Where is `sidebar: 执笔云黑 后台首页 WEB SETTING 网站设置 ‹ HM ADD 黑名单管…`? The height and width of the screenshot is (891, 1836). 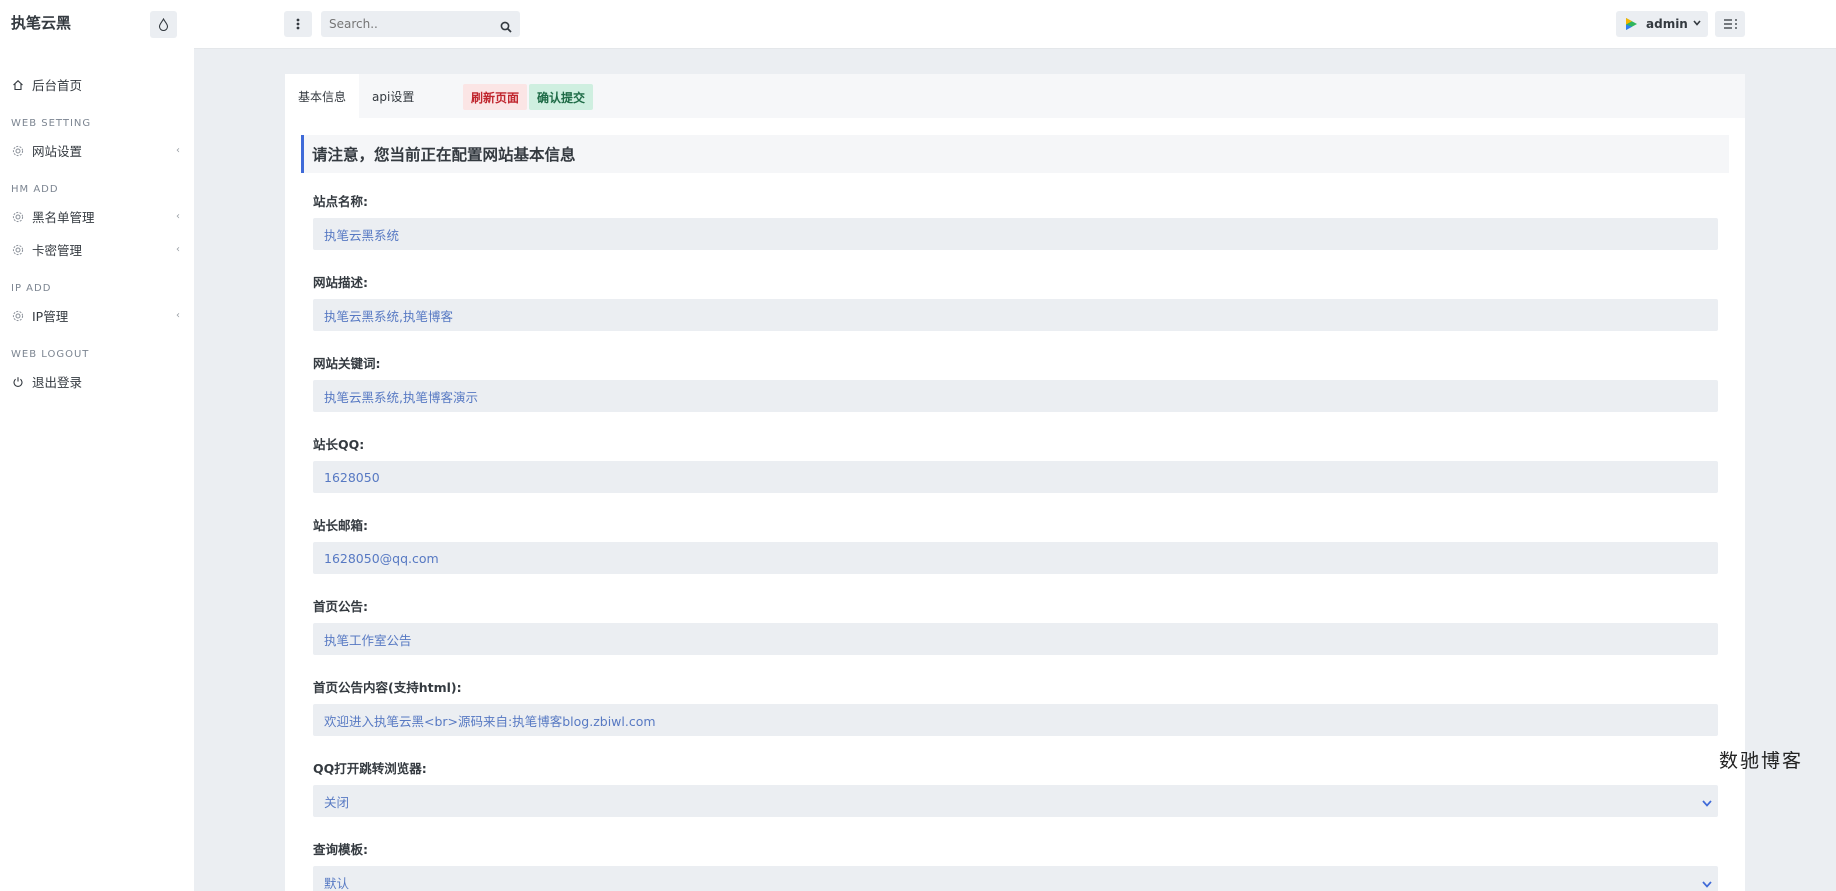
sidebar: 执笔云黑 后台首页 WEB SETTING 网站设置 ‹ HM ADD 黑名单管… is located at coordinates (97, 445).